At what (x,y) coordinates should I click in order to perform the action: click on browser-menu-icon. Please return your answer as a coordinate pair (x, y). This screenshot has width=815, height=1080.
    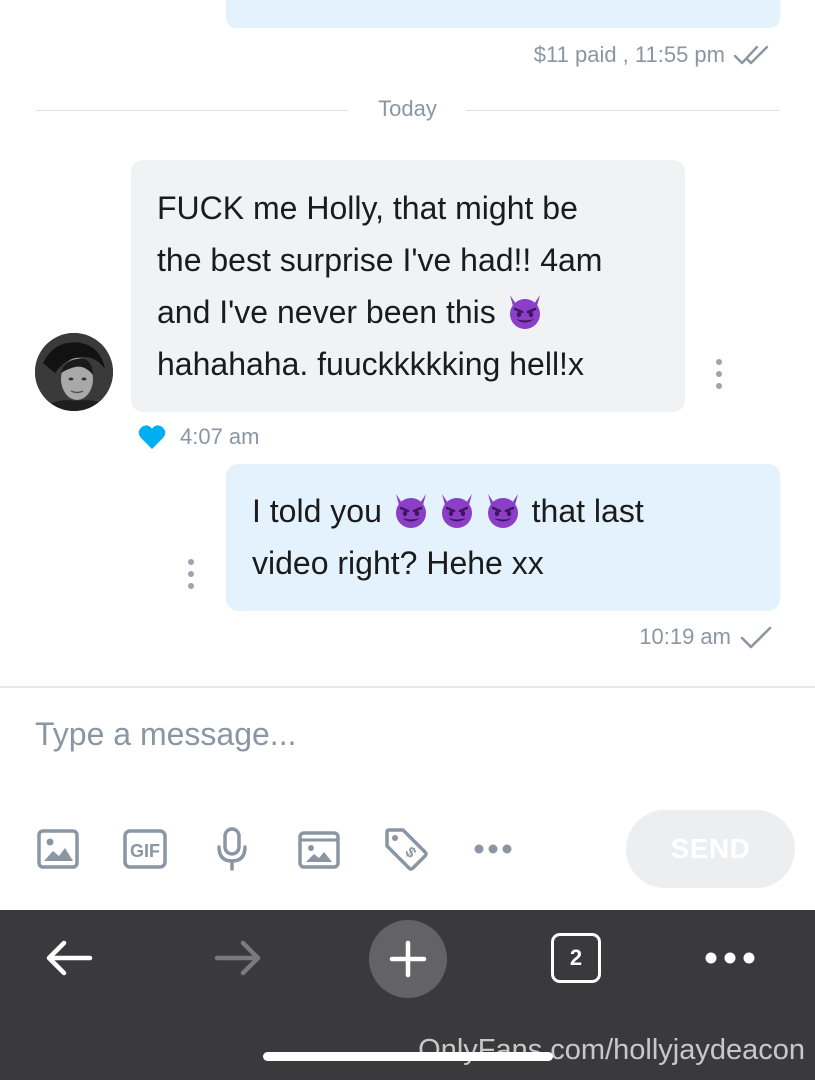
    Looking at the image, I should click on (730, 958).